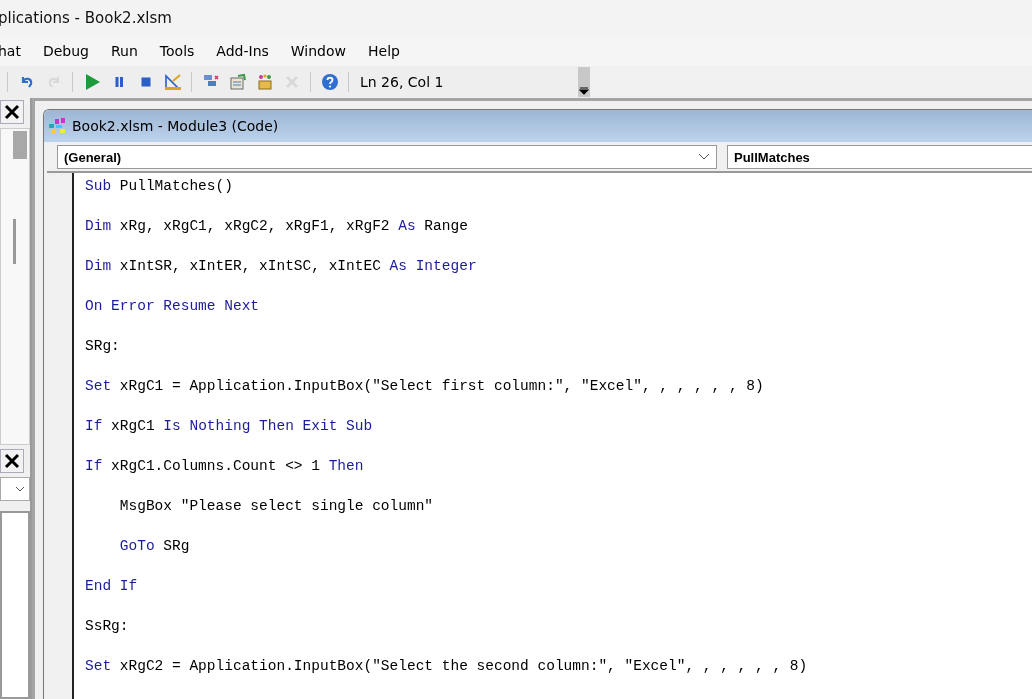 The image size is (1032, 699). What do you see at coordinates (584, 82) in the screenshot?
I see `toolbar-options-icon` at bounding box center [584, 82].